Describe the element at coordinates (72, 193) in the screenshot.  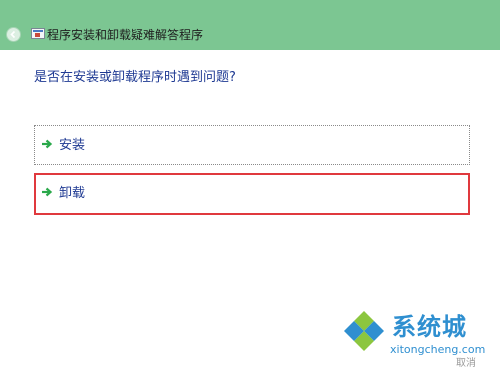
I see `option-uninstall-label: 卸载` at that location.